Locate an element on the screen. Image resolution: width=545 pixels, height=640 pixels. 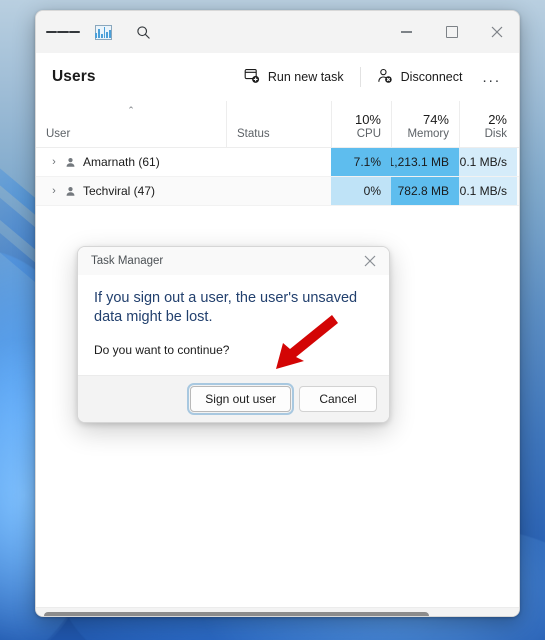
maximize-button is located at coordinates (451, 32).